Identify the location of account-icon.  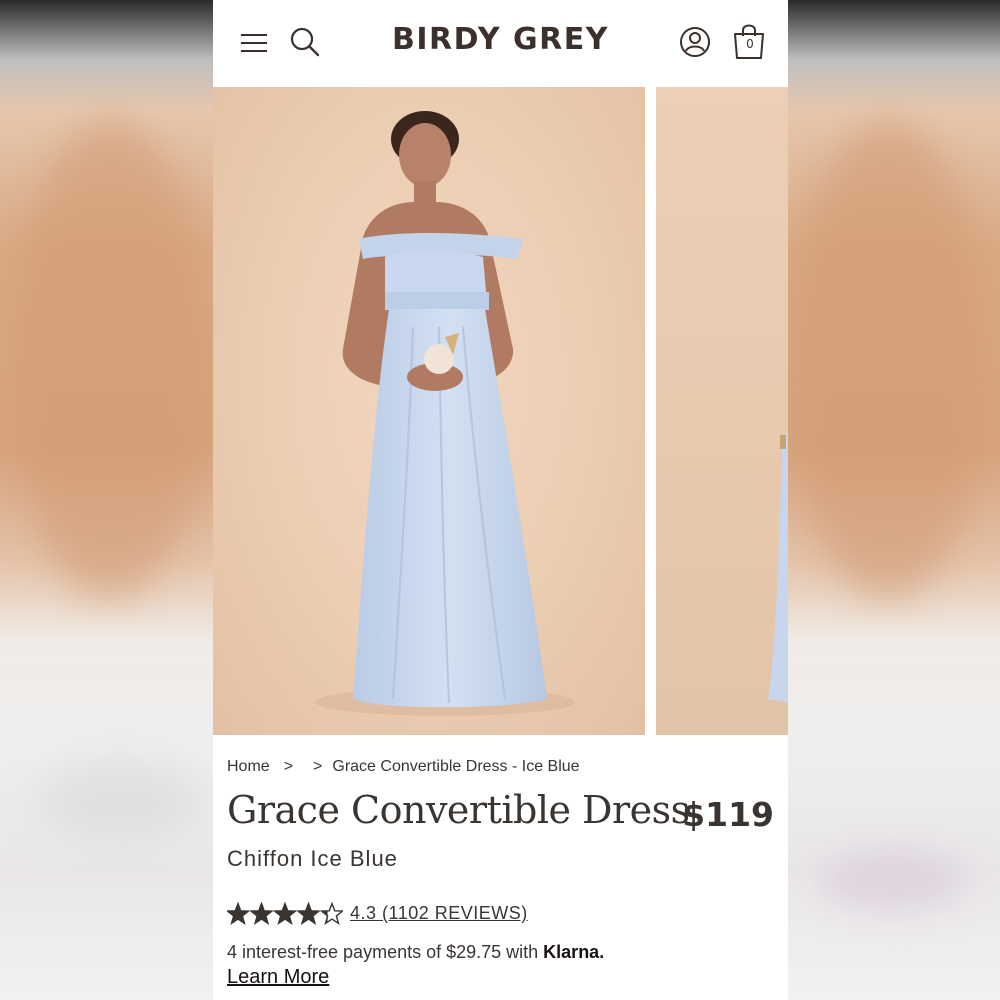
(695, 42).